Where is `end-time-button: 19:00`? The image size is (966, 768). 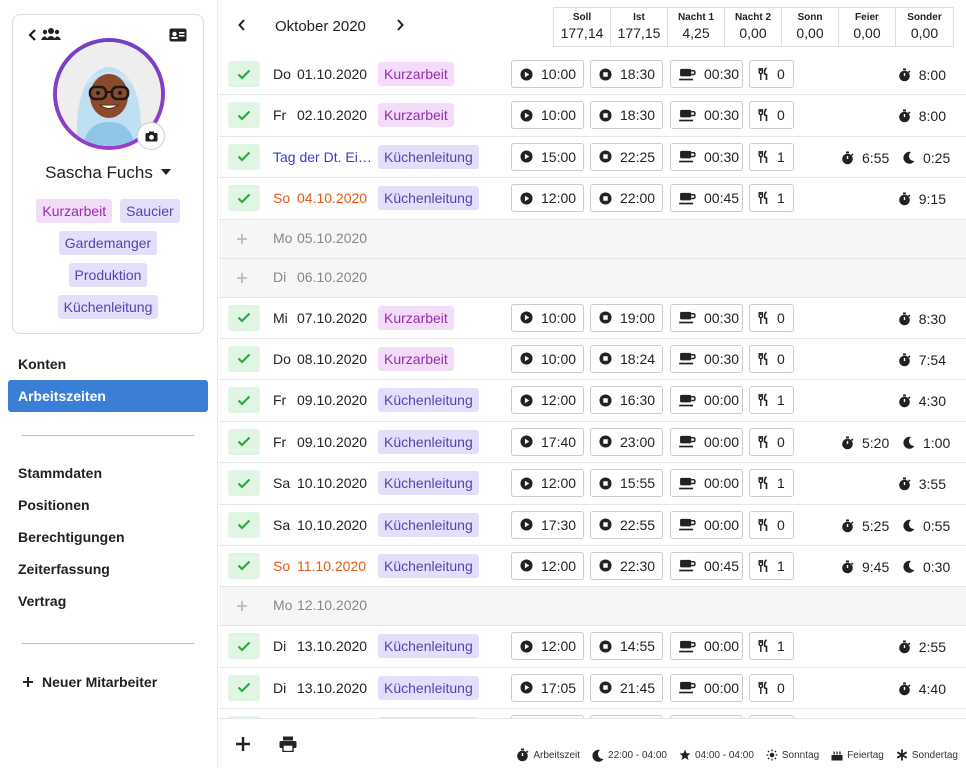
end-time-button: 19:00 is located at coordinates (626, 317).